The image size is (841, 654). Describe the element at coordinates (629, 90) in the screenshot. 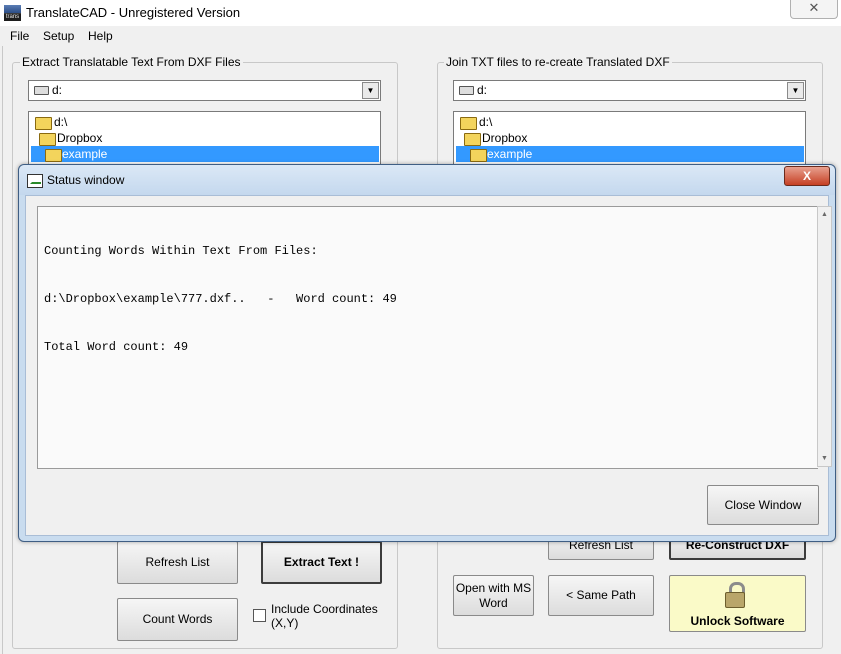

I see `right-drive-select: d: ▼` at that location.